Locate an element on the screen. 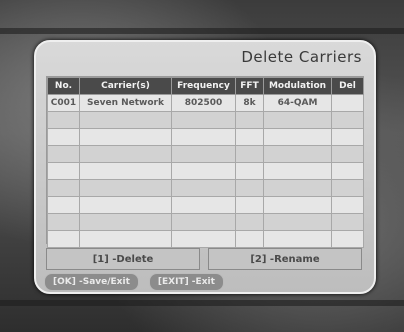  column-header-modulation: Modulation is located at coordinates (297, 86).